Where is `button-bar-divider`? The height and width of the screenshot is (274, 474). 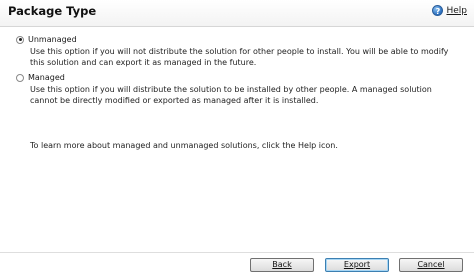
button-bar-divider is located at coordinates (237, 252).